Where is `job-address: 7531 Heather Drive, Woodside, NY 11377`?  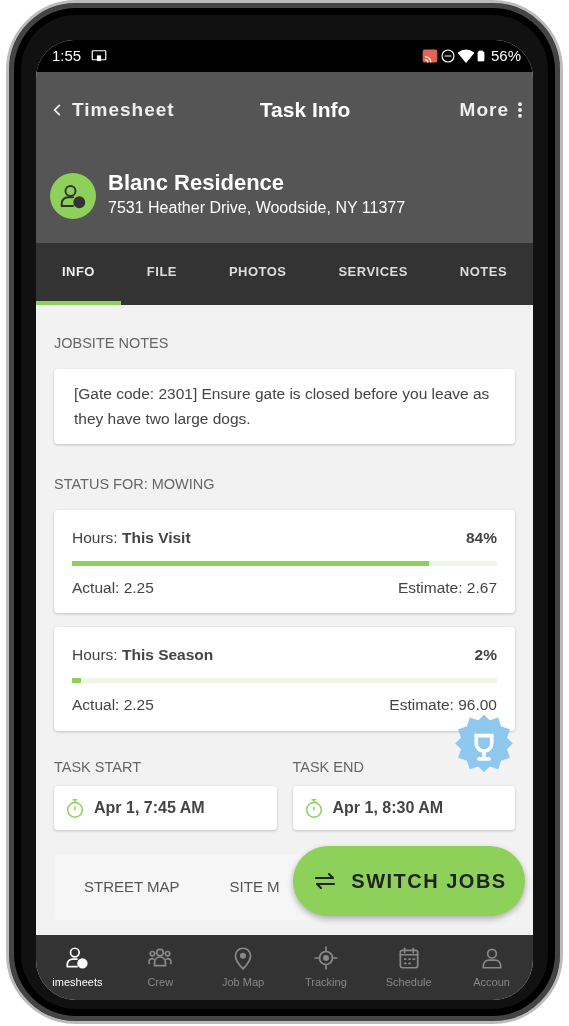 job-address: 7531 Heather Drive, Woodside, NY 11377 is located at coordinates (257, 207).